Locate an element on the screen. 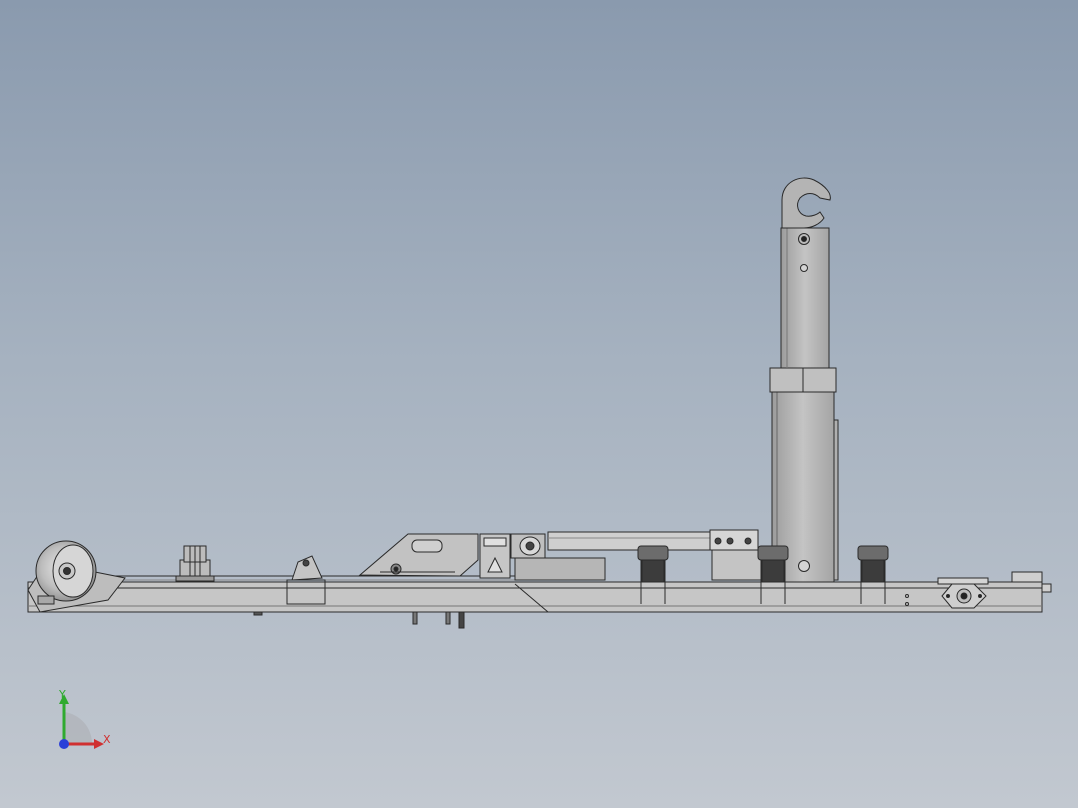  axis-triad is located at coordinates (81, 721).